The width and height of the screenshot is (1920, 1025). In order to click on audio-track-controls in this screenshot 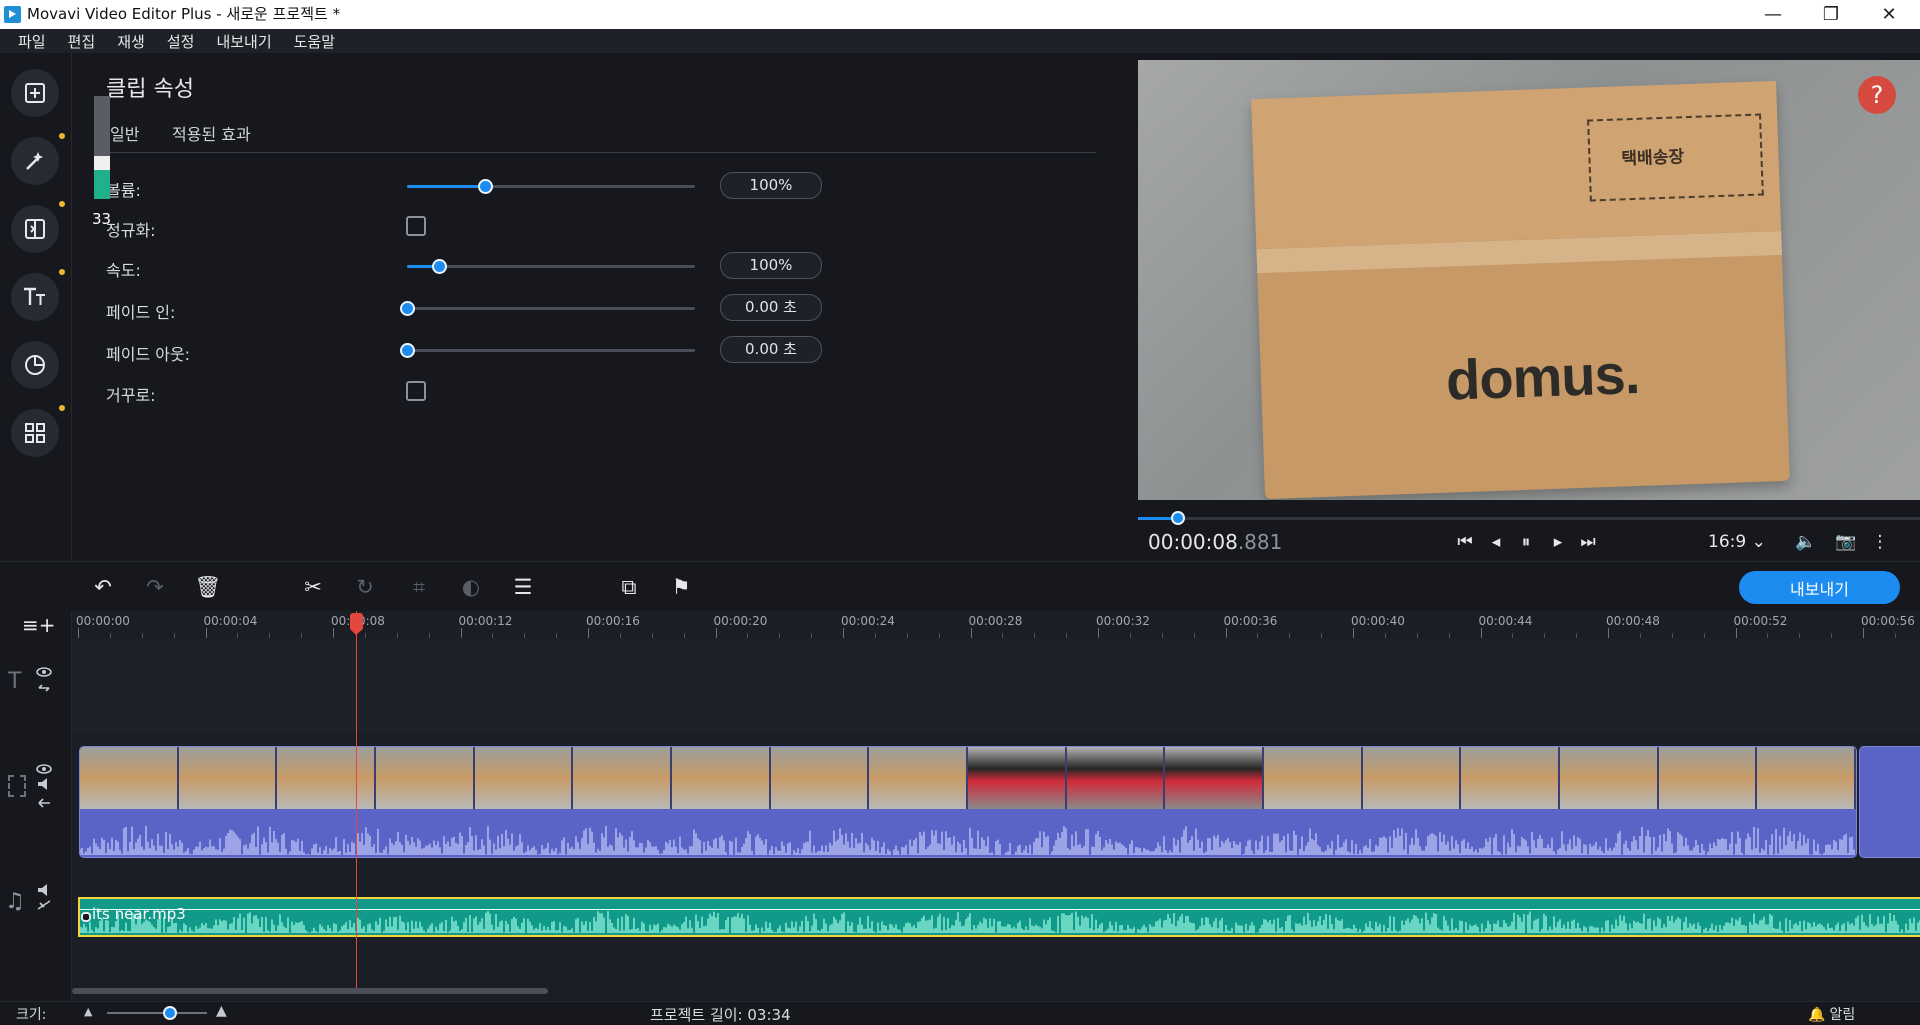, I will do `click(44, 897)`.